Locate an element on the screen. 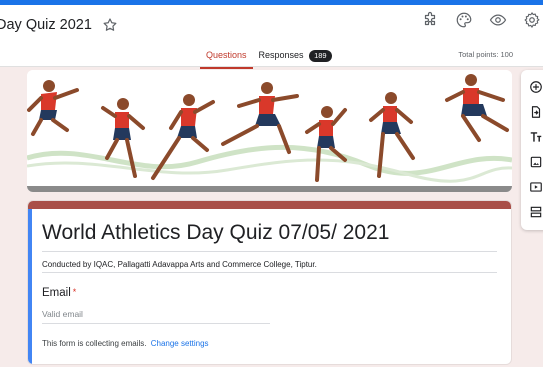 The image size is (543, 367). email-label: Email * is located at coordinates (59, 293).